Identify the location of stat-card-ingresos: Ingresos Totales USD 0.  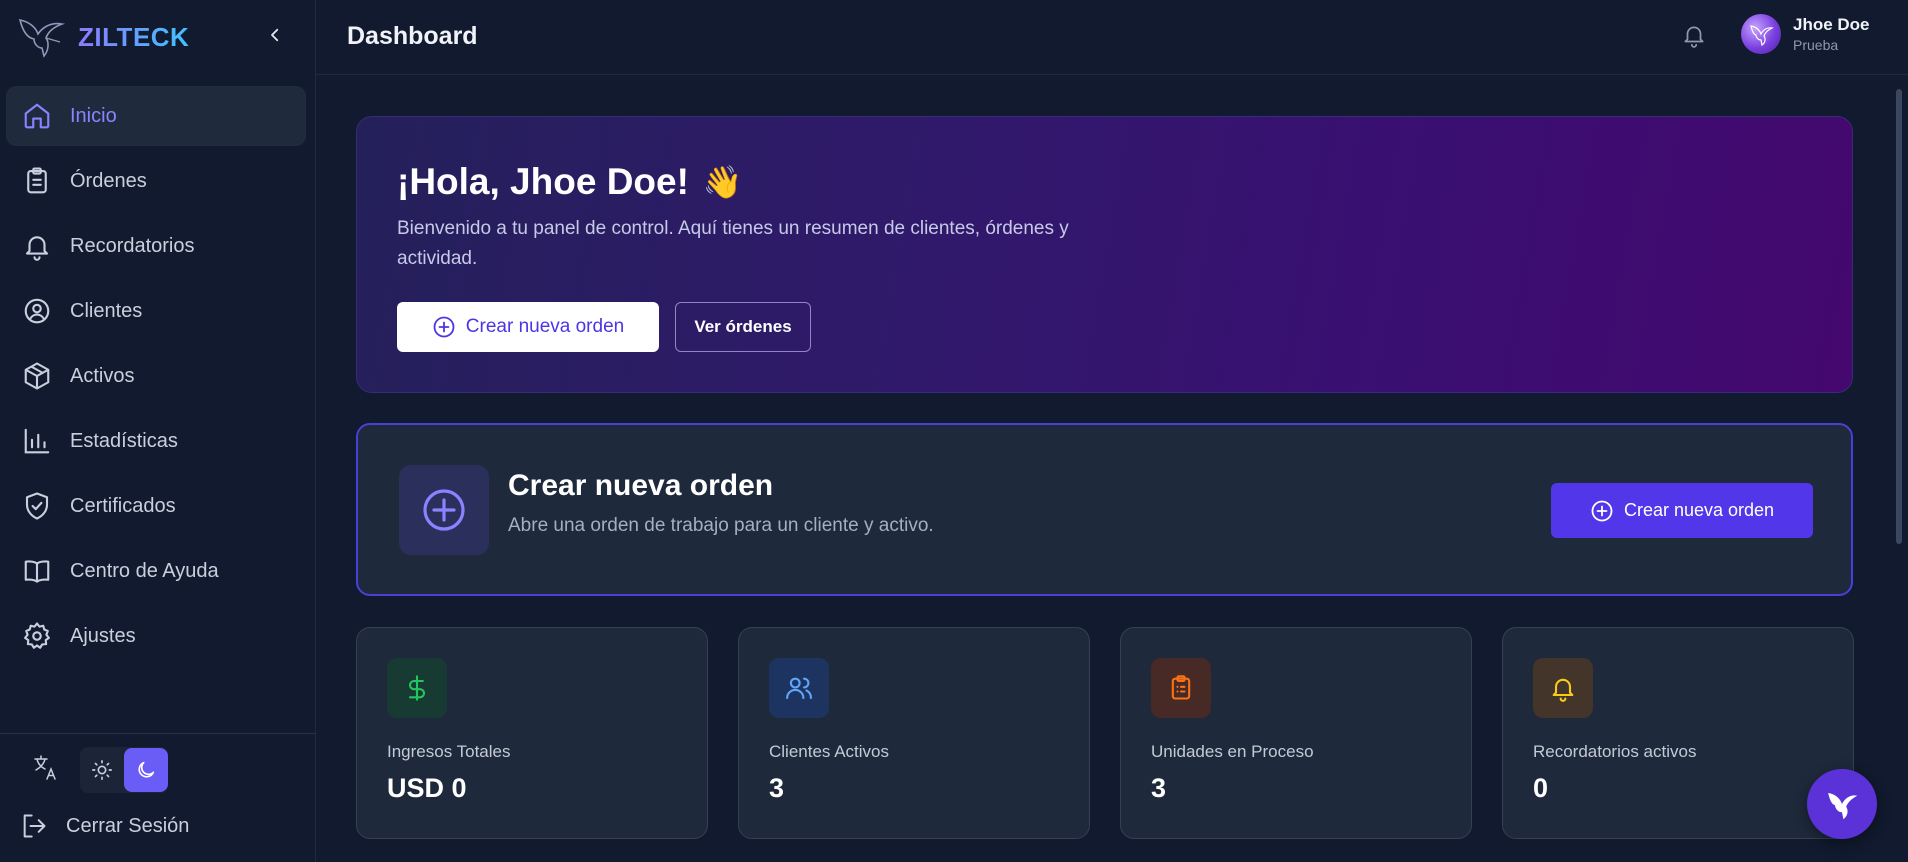
(532, 733).